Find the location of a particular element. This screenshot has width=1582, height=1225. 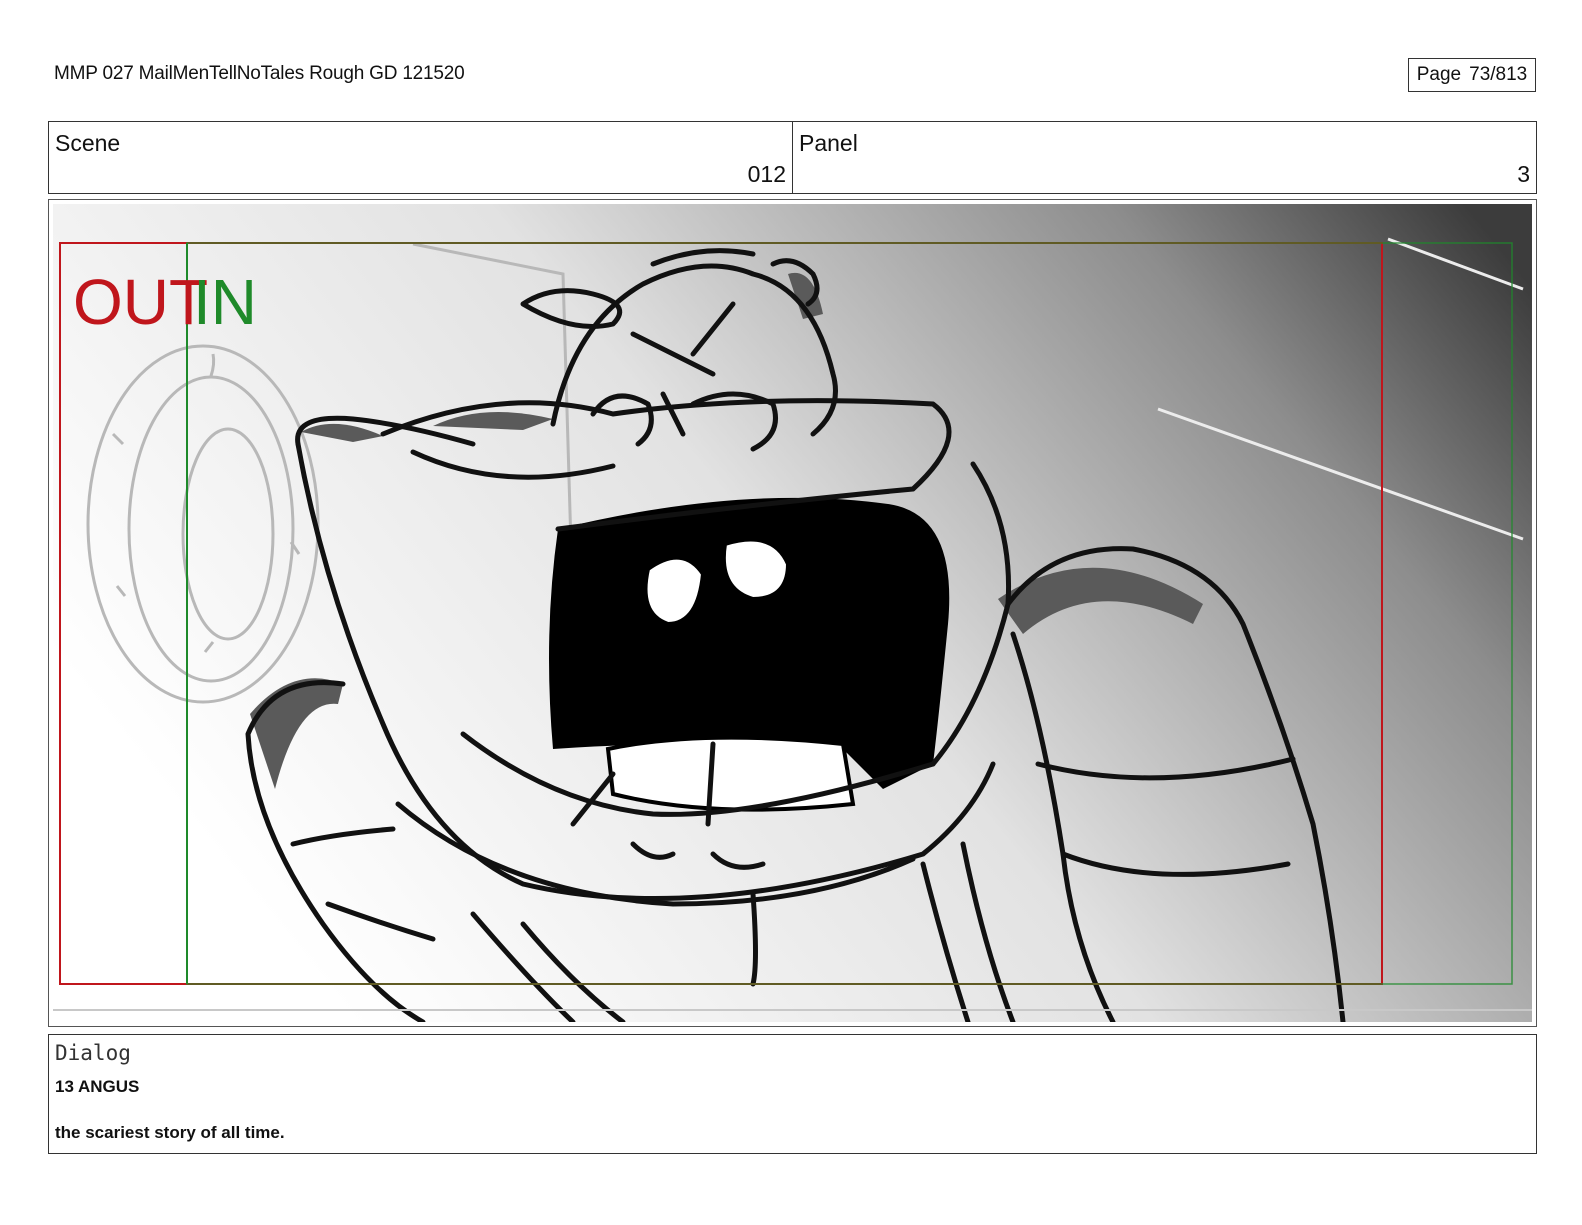

scene-number: 012 is located at coordinates (766, 174).